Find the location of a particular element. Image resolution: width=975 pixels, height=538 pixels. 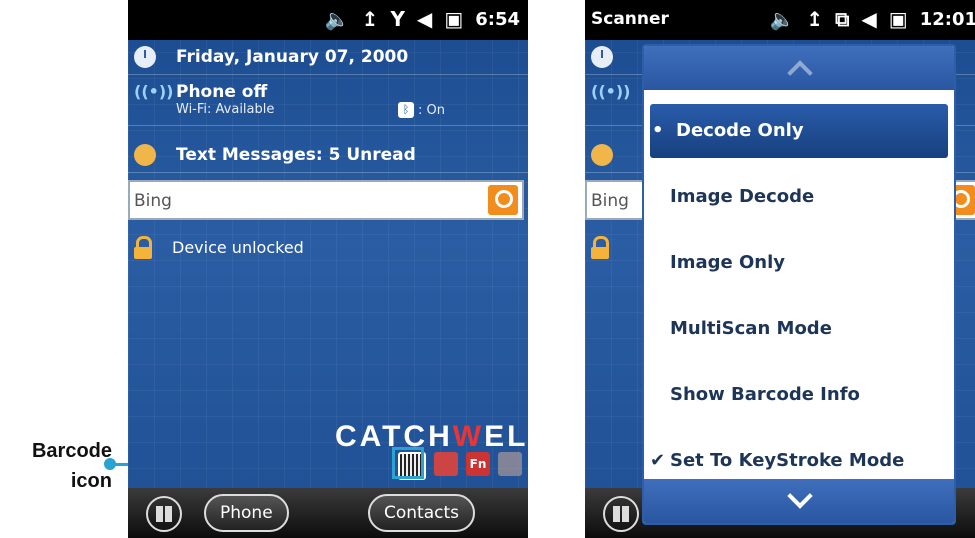

settings-icon is located at coordinates (446, 464).